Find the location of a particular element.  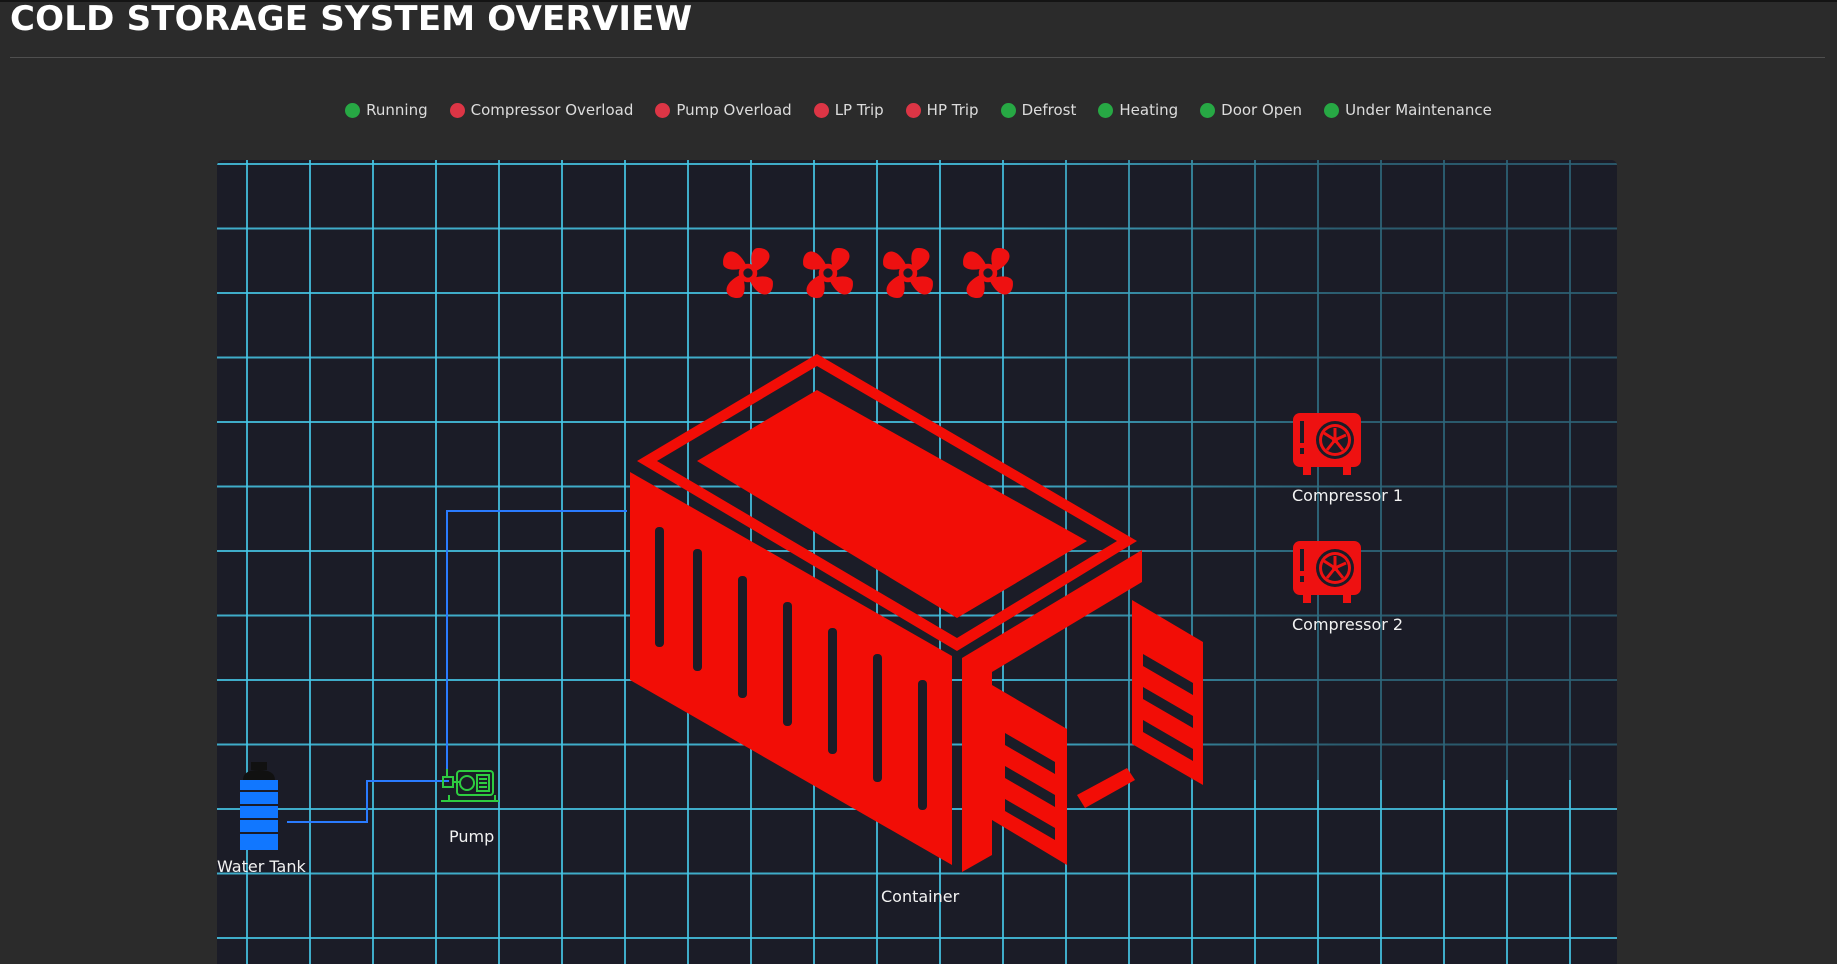

pump-label: Pump is located at coordinates (472, 836).